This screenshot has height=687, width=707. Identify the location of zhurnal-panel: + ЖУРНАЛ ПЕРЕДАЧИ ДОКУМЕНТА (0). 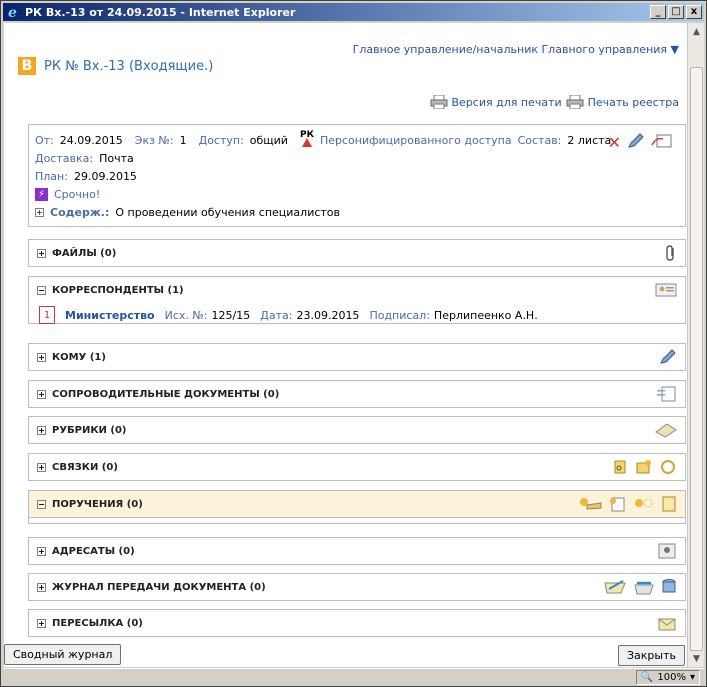
(357, 587).